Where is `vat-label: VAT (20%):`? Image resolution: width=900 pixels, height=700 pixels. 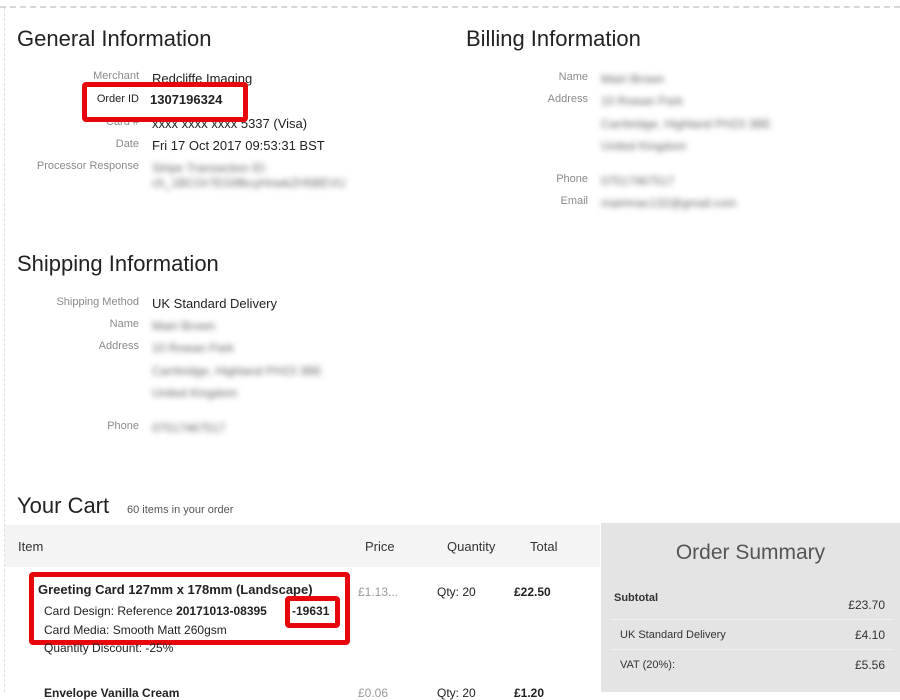 vat-label: VAT (20%): is located at coordinates (648, 665).